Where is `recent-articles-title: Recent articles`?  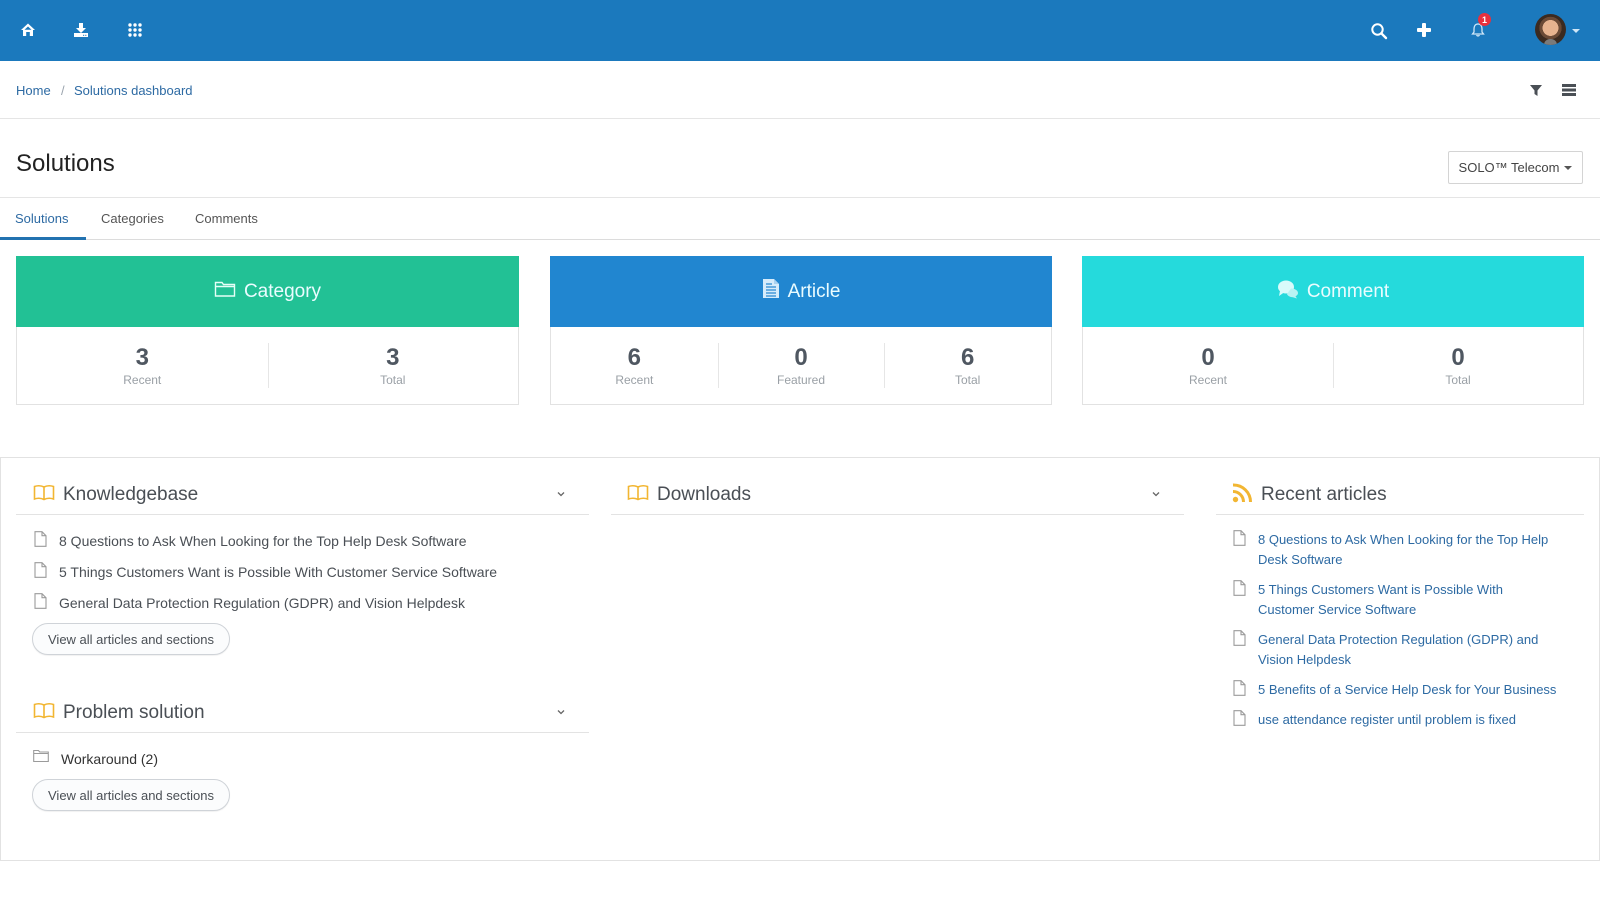
recent-articles-title: Recent articles is located at coordinates (1324, 494).